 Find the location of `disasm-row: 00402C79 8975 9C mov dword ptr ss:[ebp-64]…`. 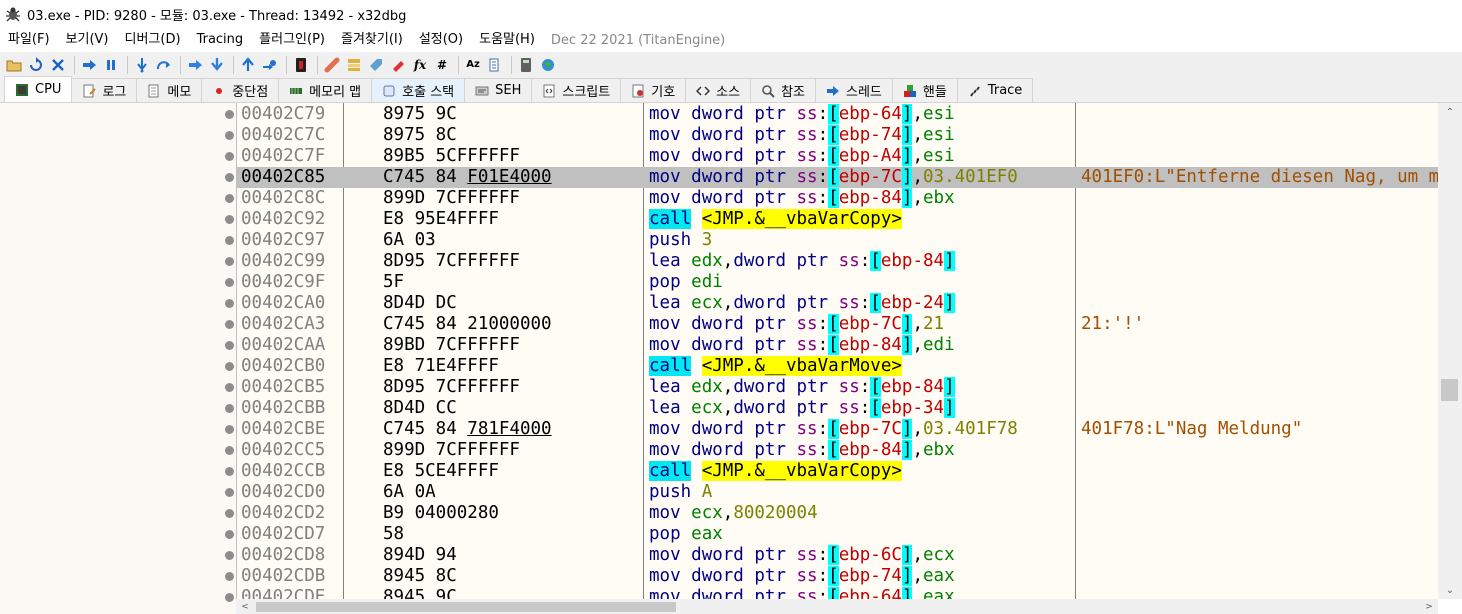

disasm-row: 00402C79 8975 9C mov dword ptr ss:[ebp-64]… is located at coordinates (837, 114).